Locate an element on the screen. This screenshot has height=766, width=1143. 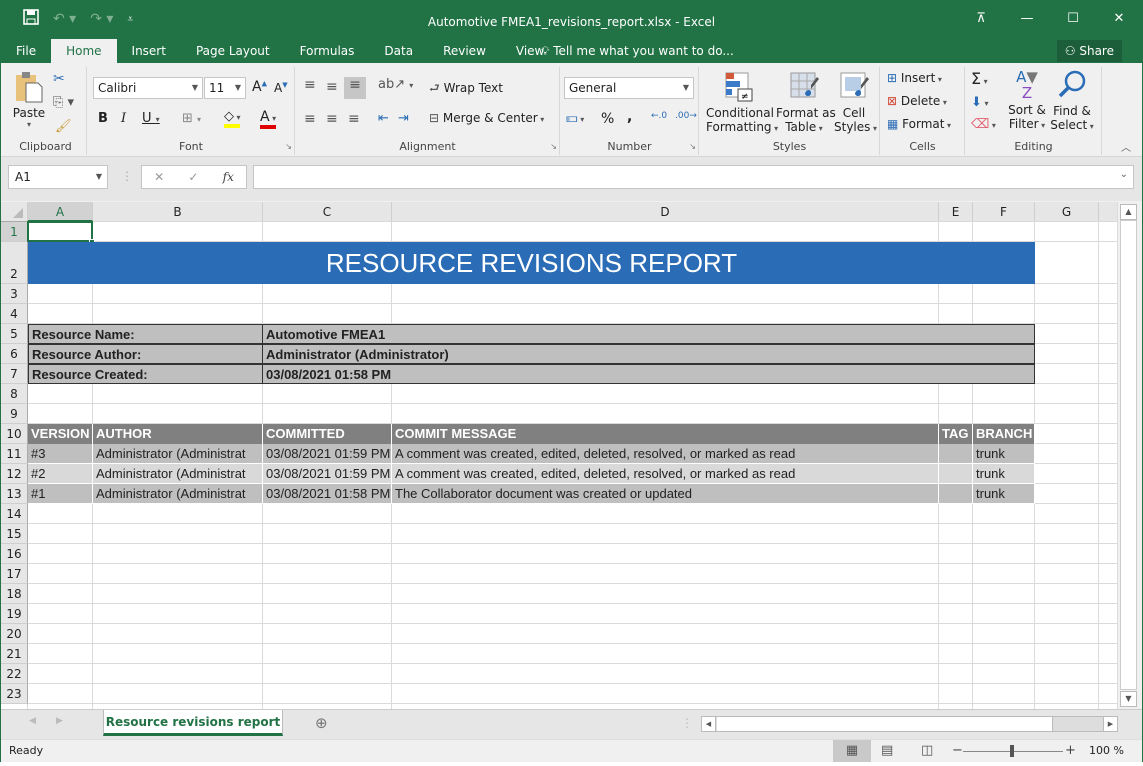
paste-button: Paste ▾ is located at coordinates (29, 100).